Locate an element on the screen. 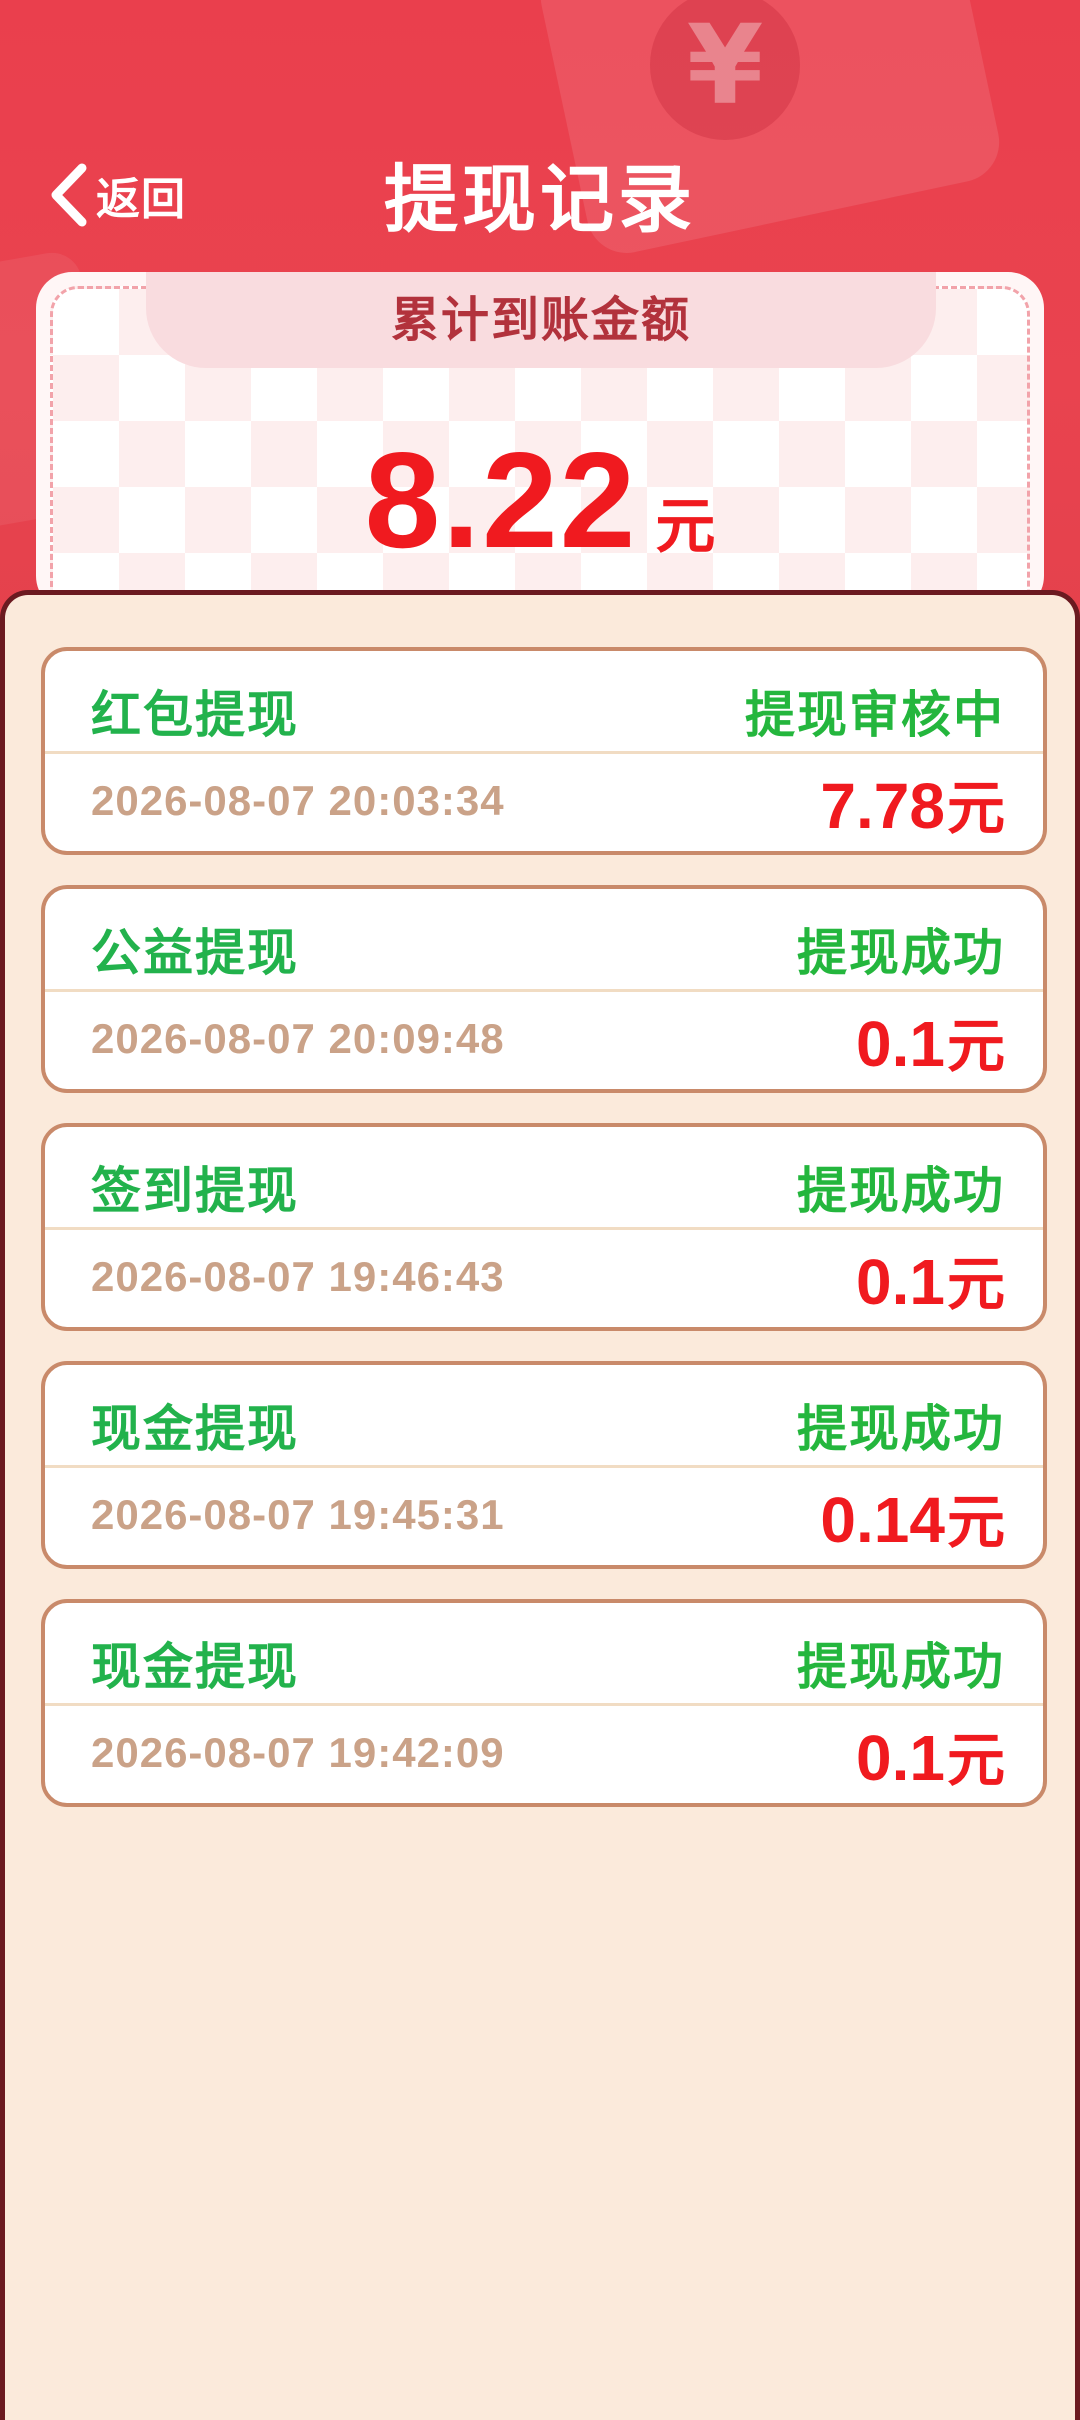  record-amount: 7.78元 is located at coordinates (912, 803).